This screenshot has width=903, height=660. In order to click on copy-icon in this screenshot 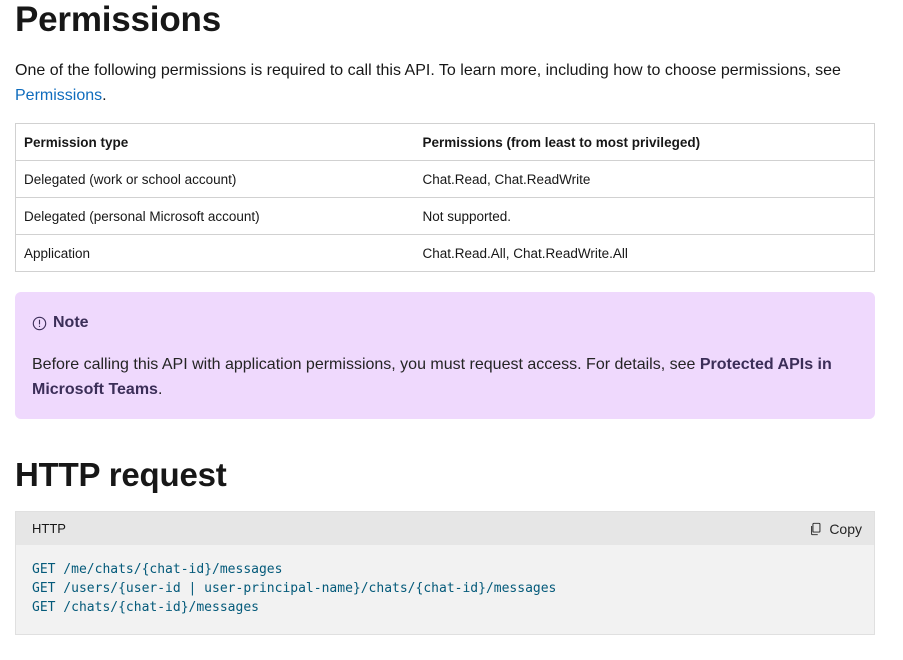, I will do `click(816, 528)`.